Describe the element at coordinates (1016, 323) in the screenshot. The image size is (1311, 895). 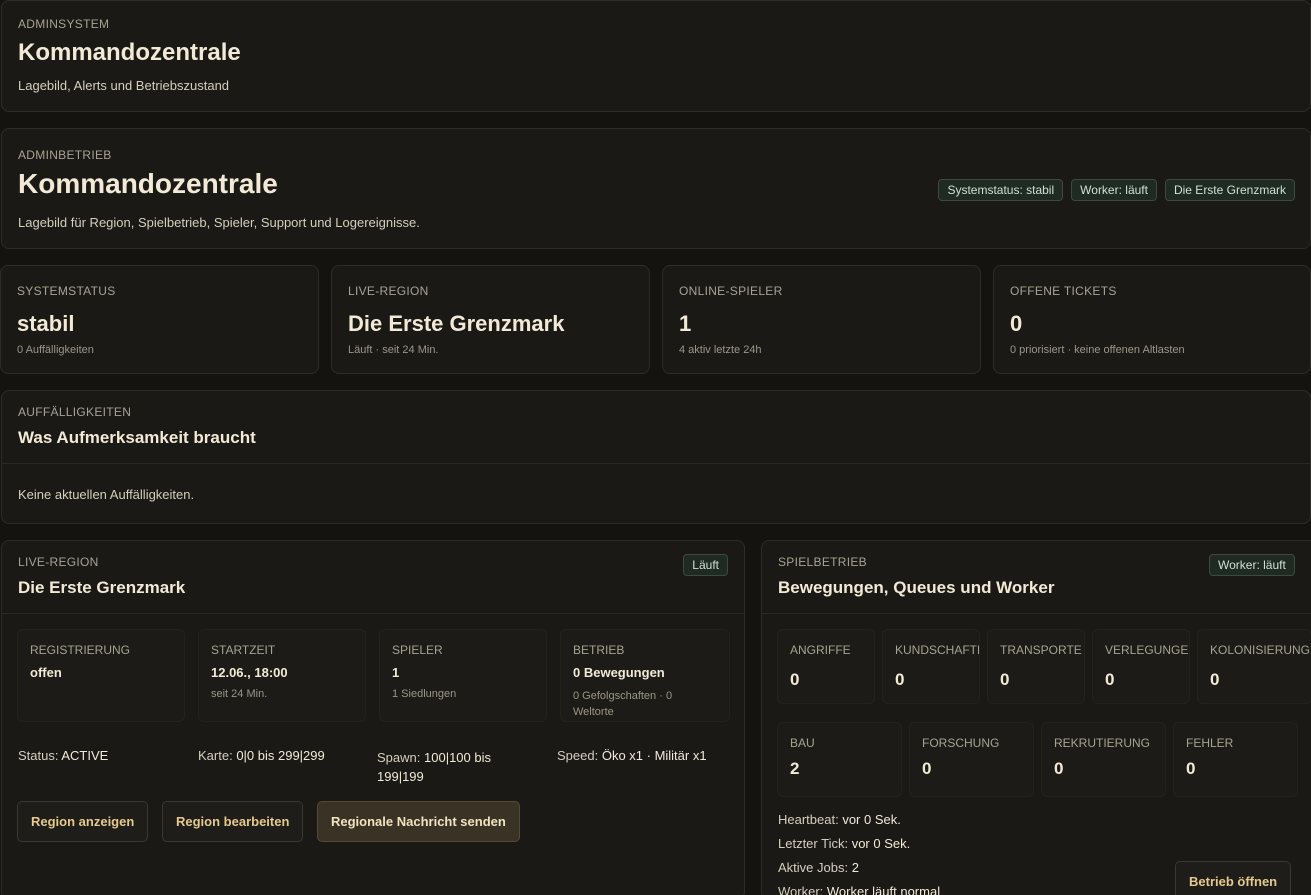
I see `stat-value: 0` at that location.